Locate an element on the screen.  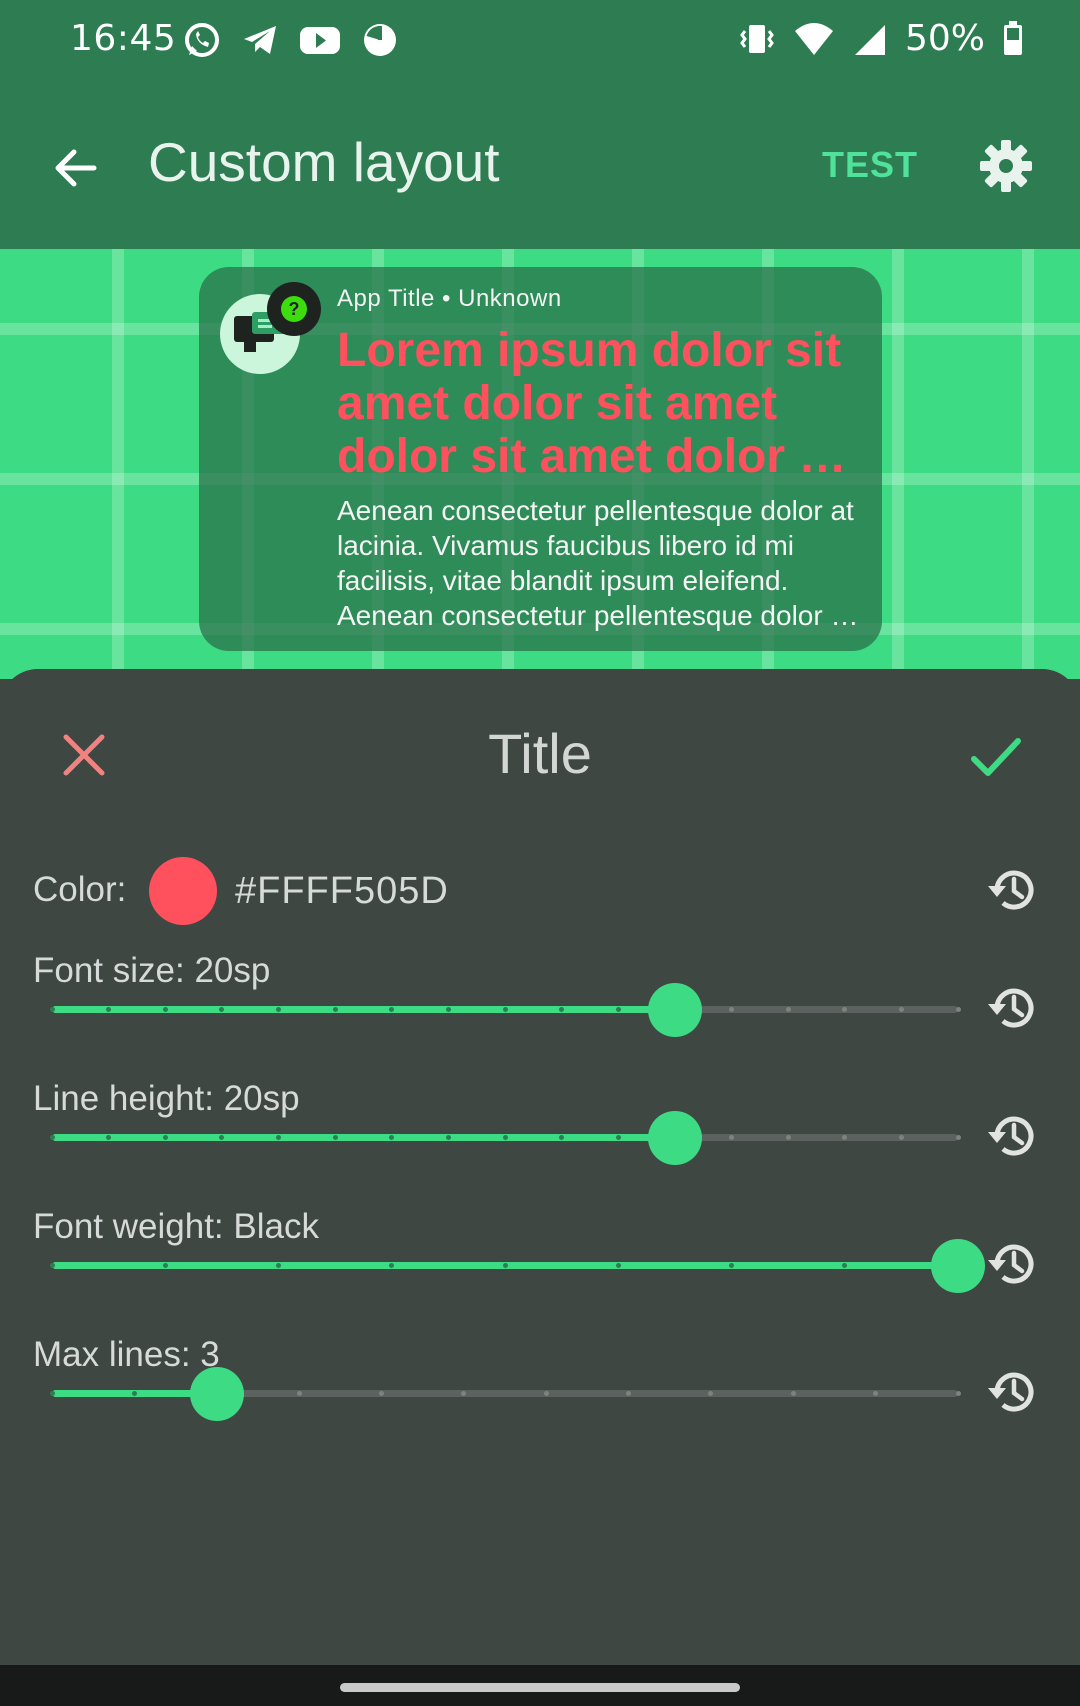
notification-icons is located at coordinates (291, 40).